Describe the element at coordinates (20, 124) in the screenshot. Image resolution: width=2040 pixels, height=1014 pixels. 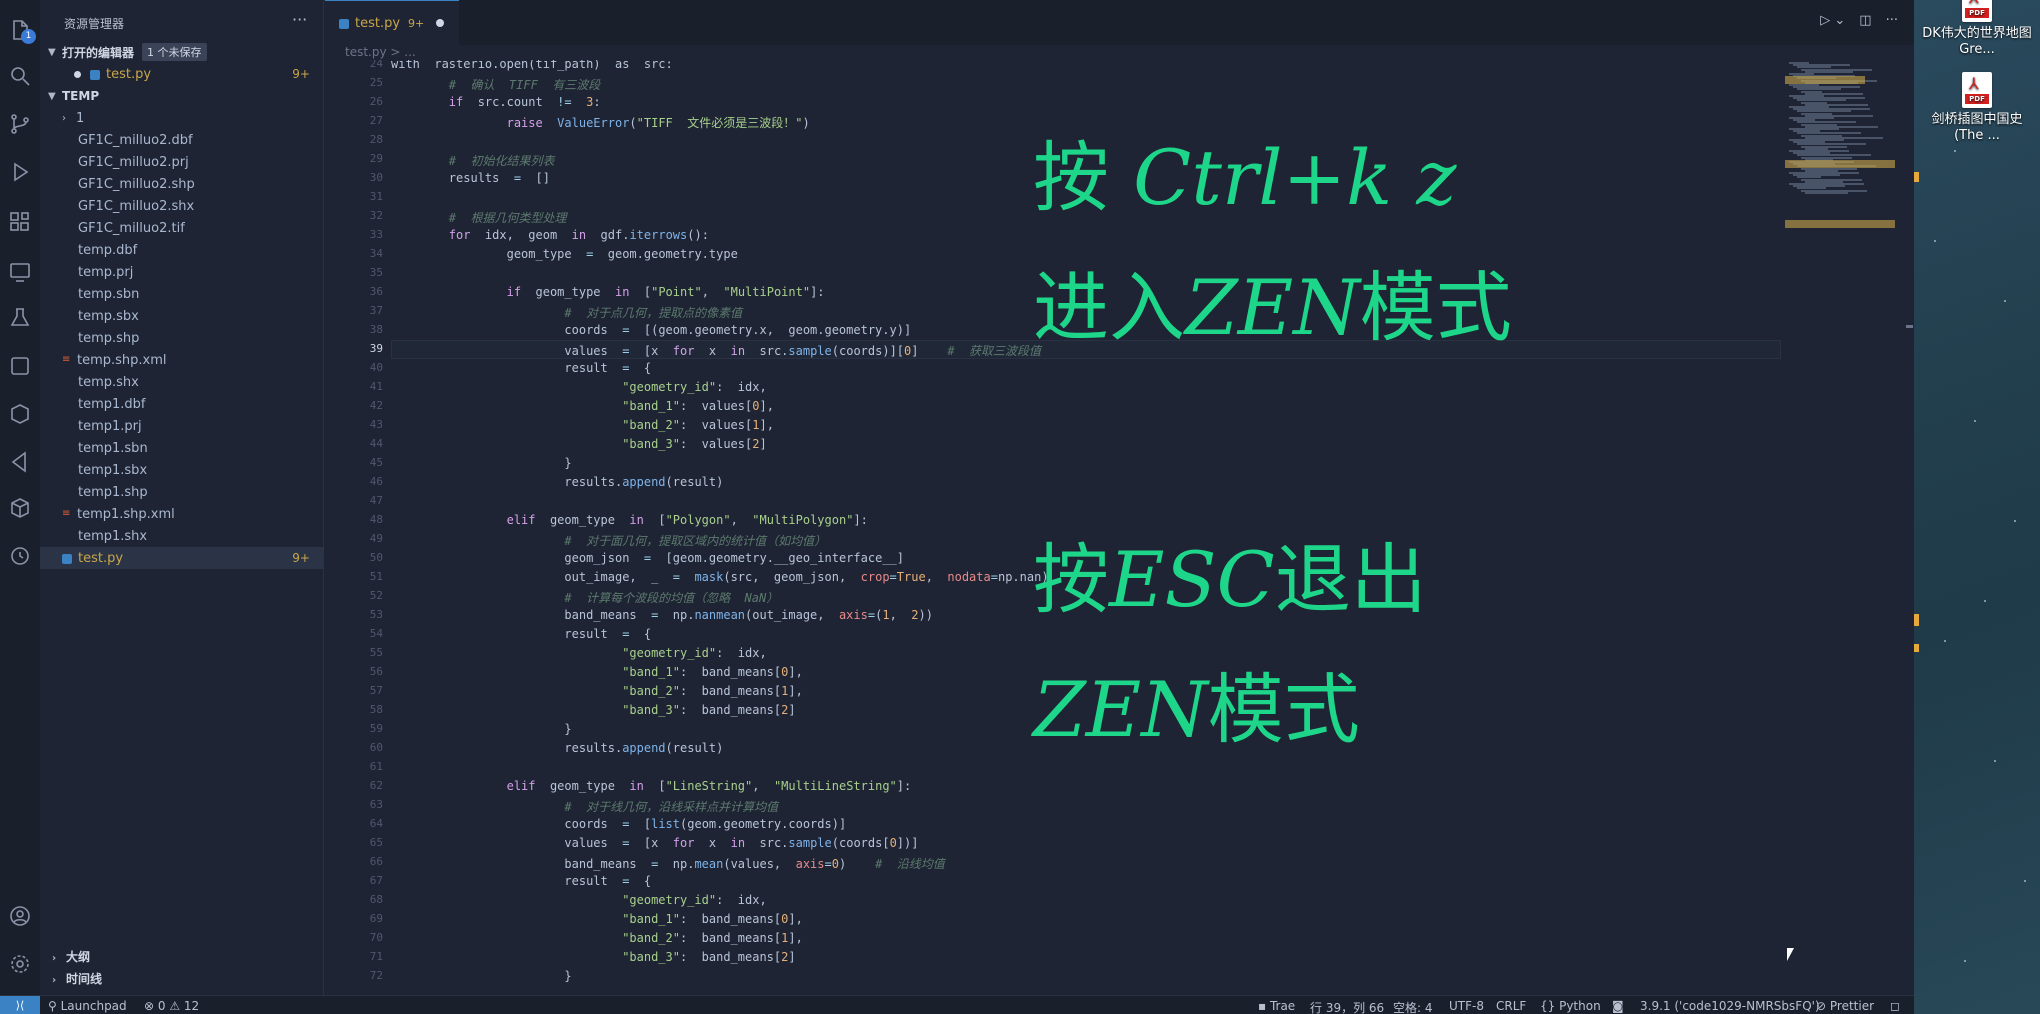
I see `source-control-icon` at that location.